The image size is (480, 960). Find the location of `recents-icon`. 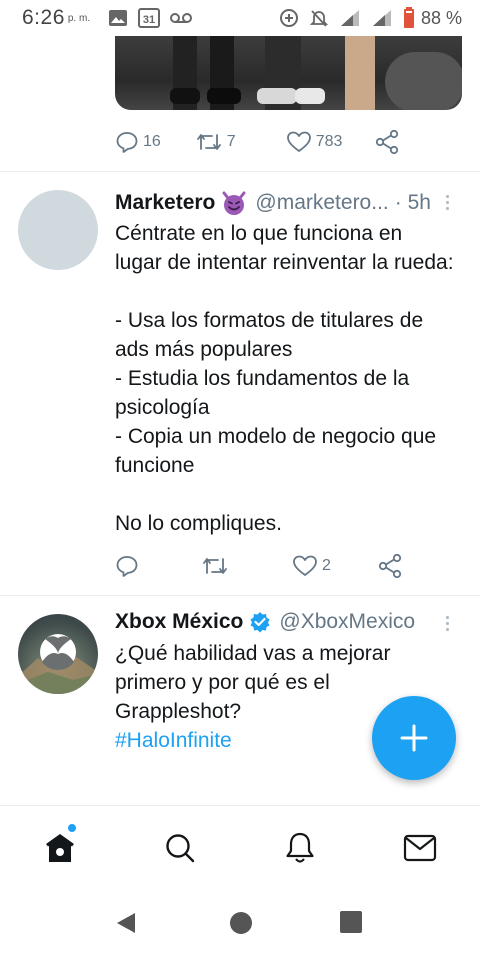

recents-icon is located at coordinates (351, 922).